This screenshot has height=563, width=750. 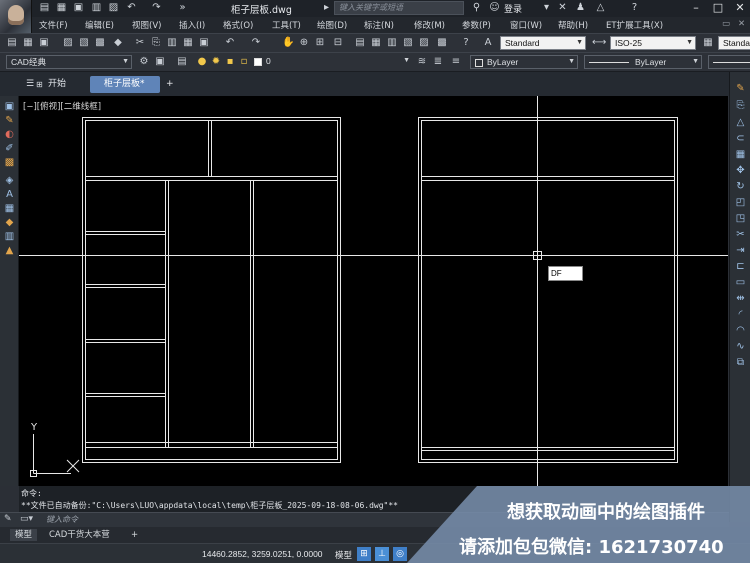 I want to click on tool-palettes-icon: ▥, so click(x=392, y=43).